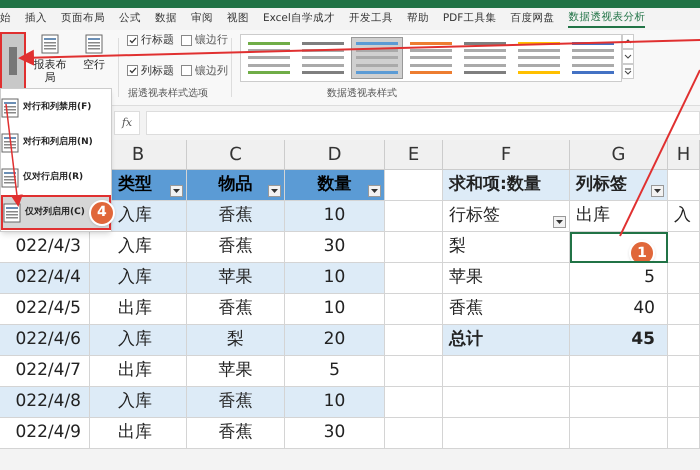  What do you see at coordinates (335, 154) in the screenshot?
I see `column-header: D` at bounding box center [335, 154].